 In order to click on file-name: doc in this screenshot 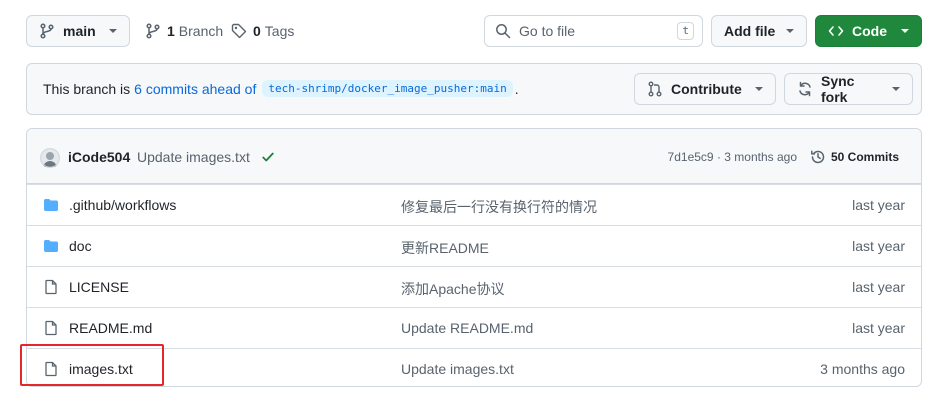, I will do `click(80, 246)`.